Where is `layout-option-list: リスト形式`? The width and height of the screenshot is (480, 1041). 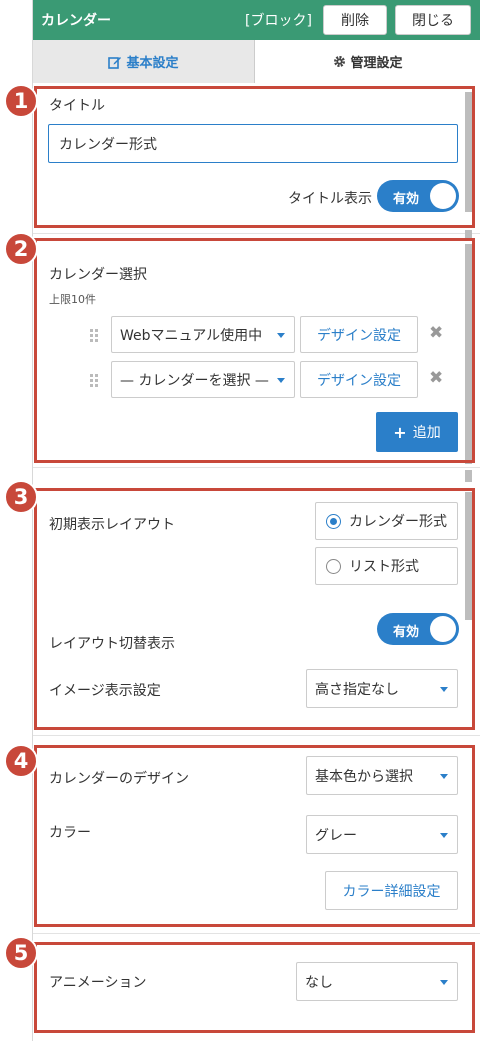
layout-option-list: リスト形式 is located at coordinates (386, 566).